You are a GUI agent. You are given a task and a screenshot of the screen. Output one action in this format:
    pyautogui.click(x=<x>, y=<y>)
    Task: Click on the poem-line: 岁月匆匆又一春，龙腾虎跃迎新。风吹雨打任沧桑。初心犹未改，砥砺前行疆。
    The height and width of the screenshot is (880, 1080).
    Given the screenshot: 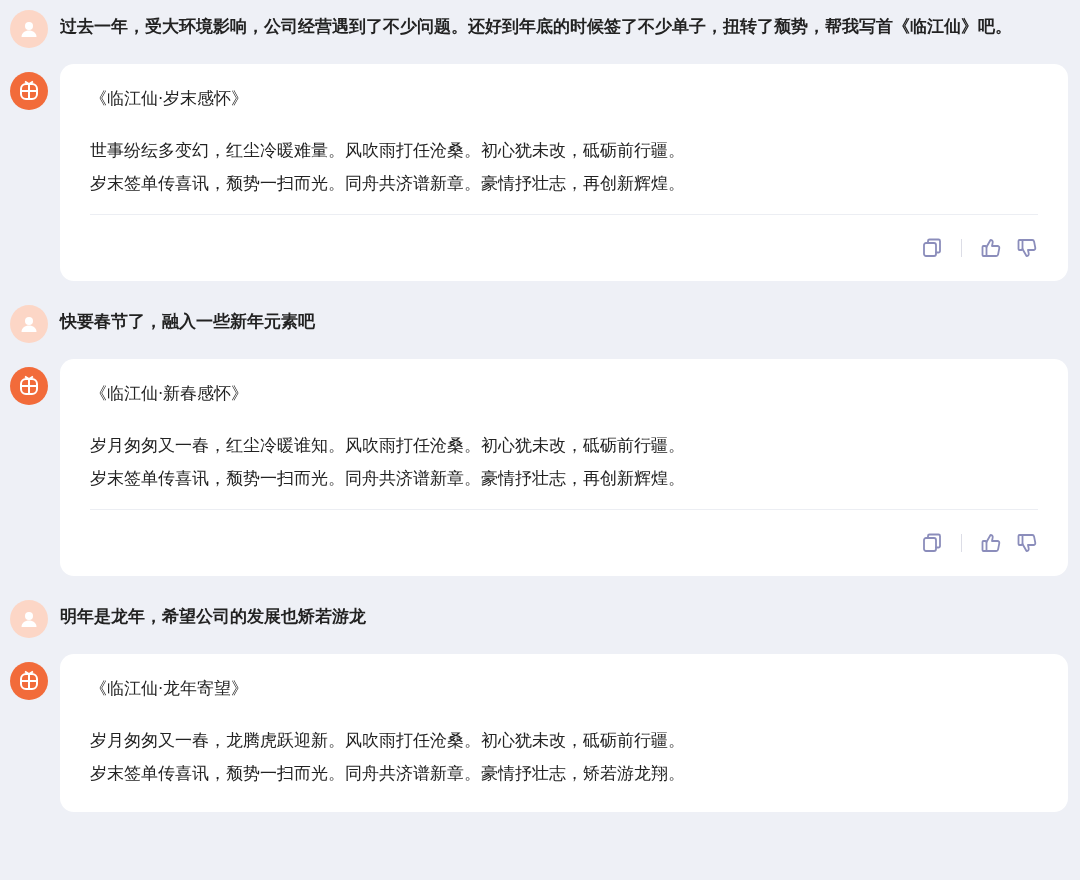 What is the action you would take?
    pyautogui.click(x=388, y=741)
    